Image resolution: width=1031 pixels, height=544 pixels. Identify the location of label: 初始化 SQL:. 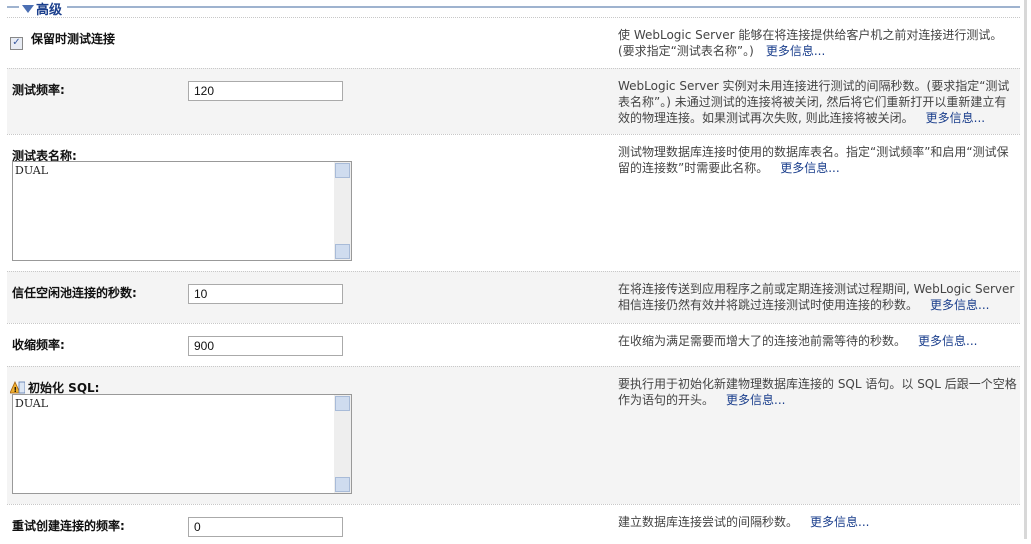
(64, 388).